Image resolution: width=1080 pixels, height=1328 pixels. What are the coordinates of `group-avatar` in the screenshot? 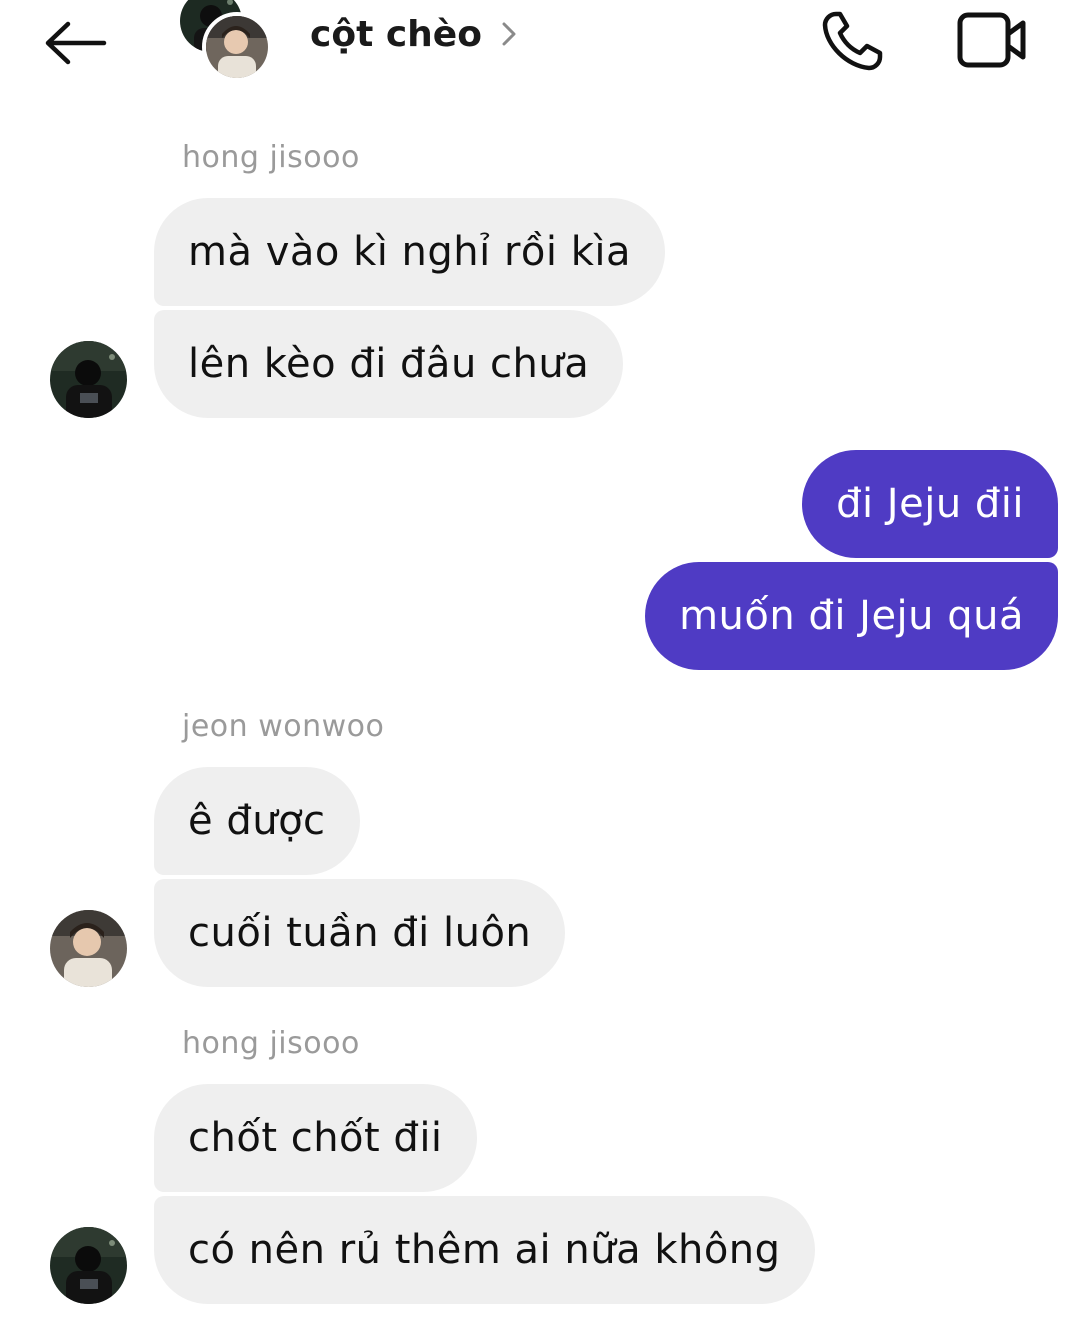 It's located at (226, 45).